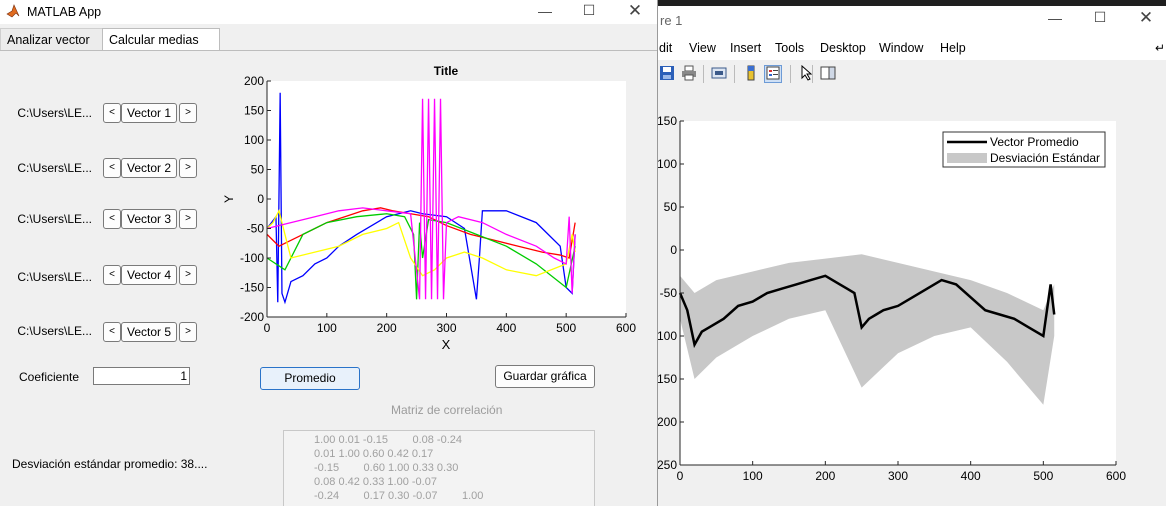 Image resolution: width=1166 pixels, height=506 pixels. I want to click on figure-legend: Vector Promedio Desviación Estándar, so click(1024, 149).